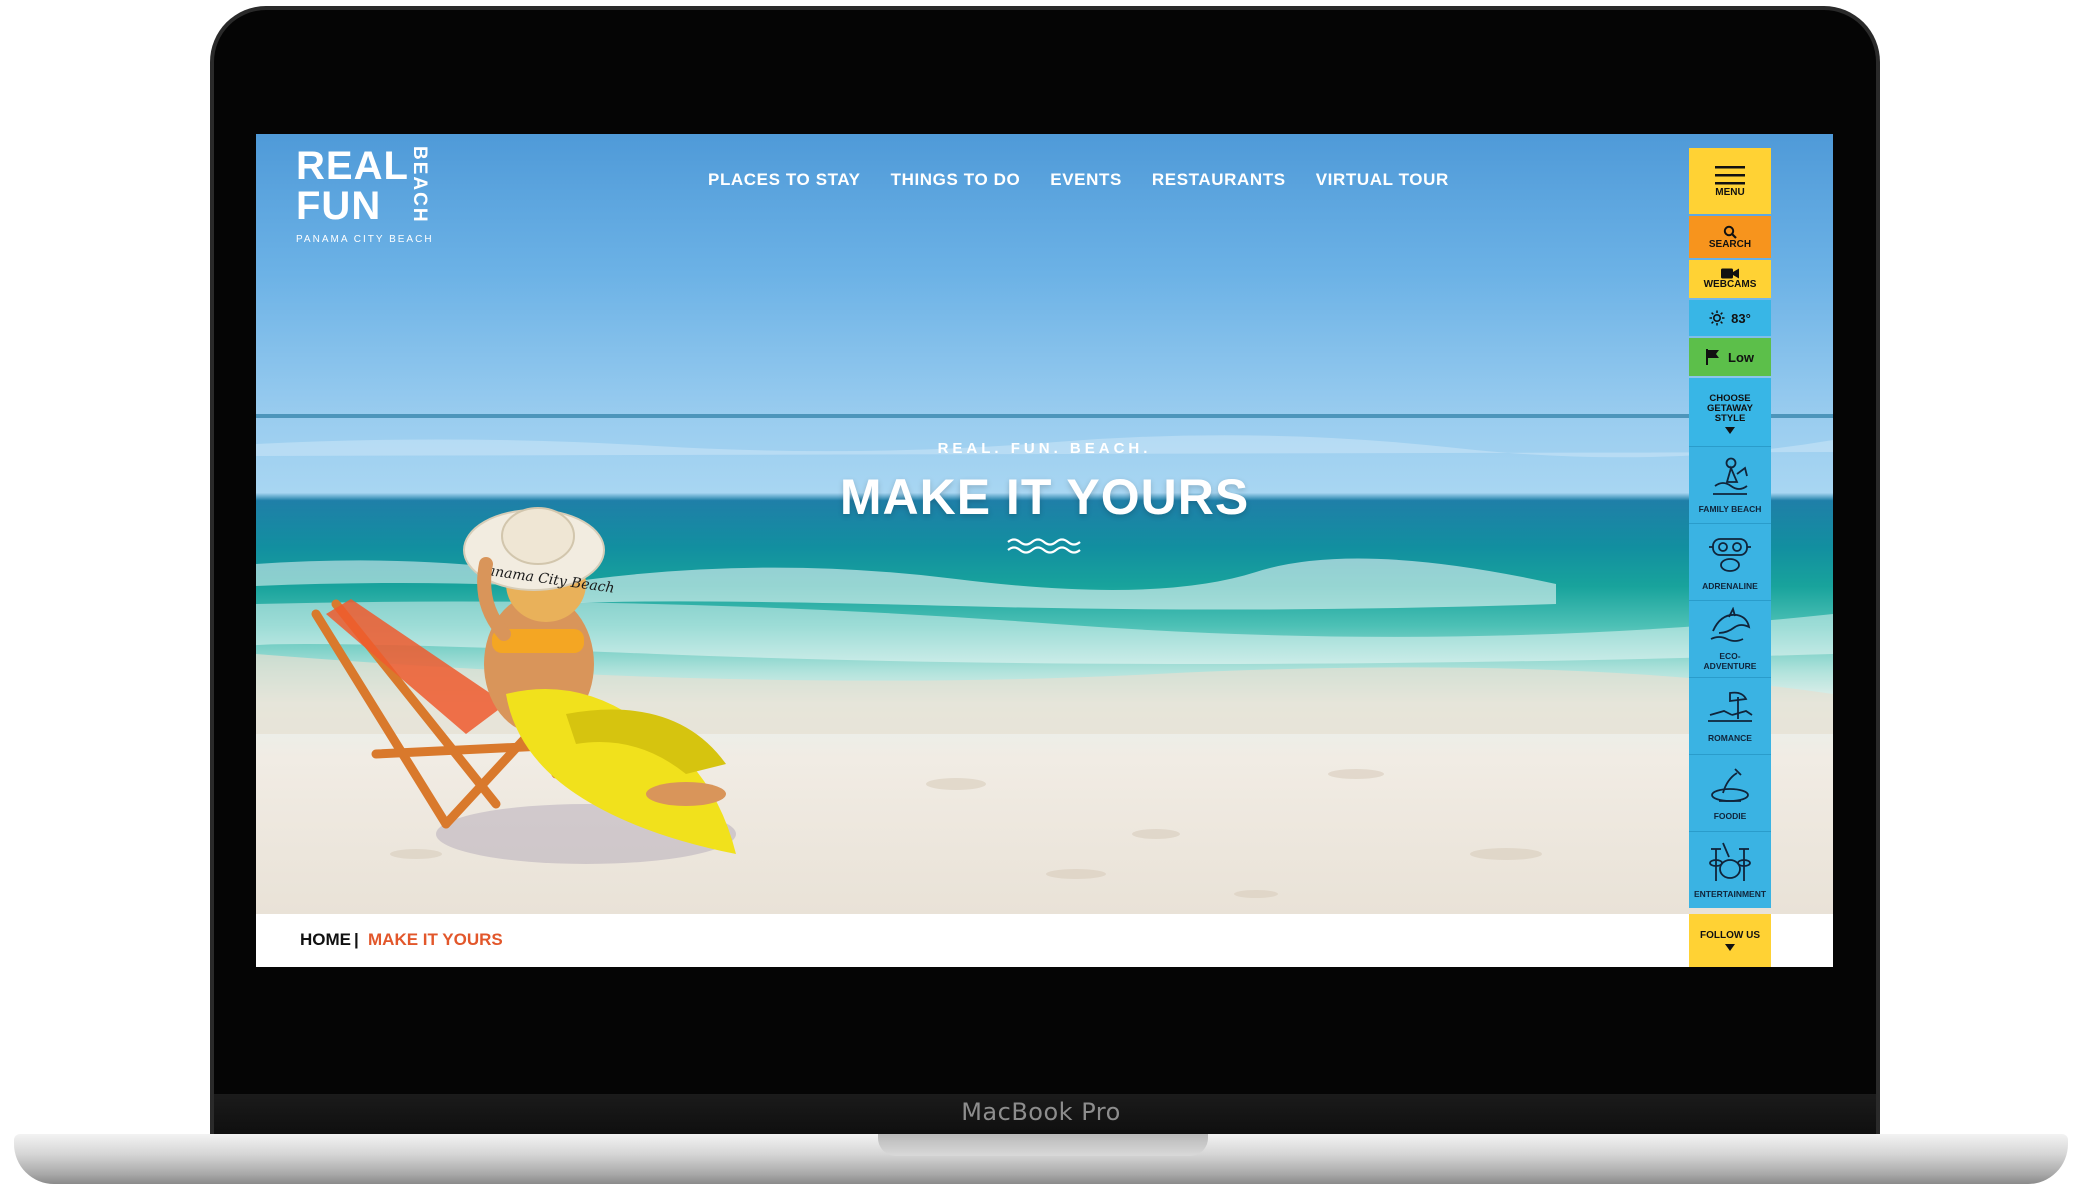 This screenshot has height=1187, width=2082. Describe the element at coordinates (1730, 816) in the screenshot. I see `getaway-foodie-label: FOODIE` at that location.